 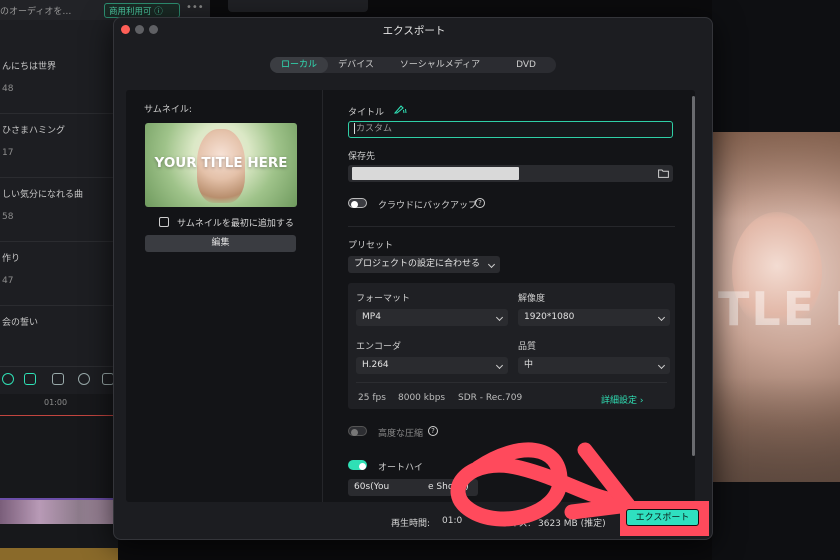 What do you see at coordinates (298, 6) in the screenshot?
I see `top-toolbar` at bounding box center [298, 6].